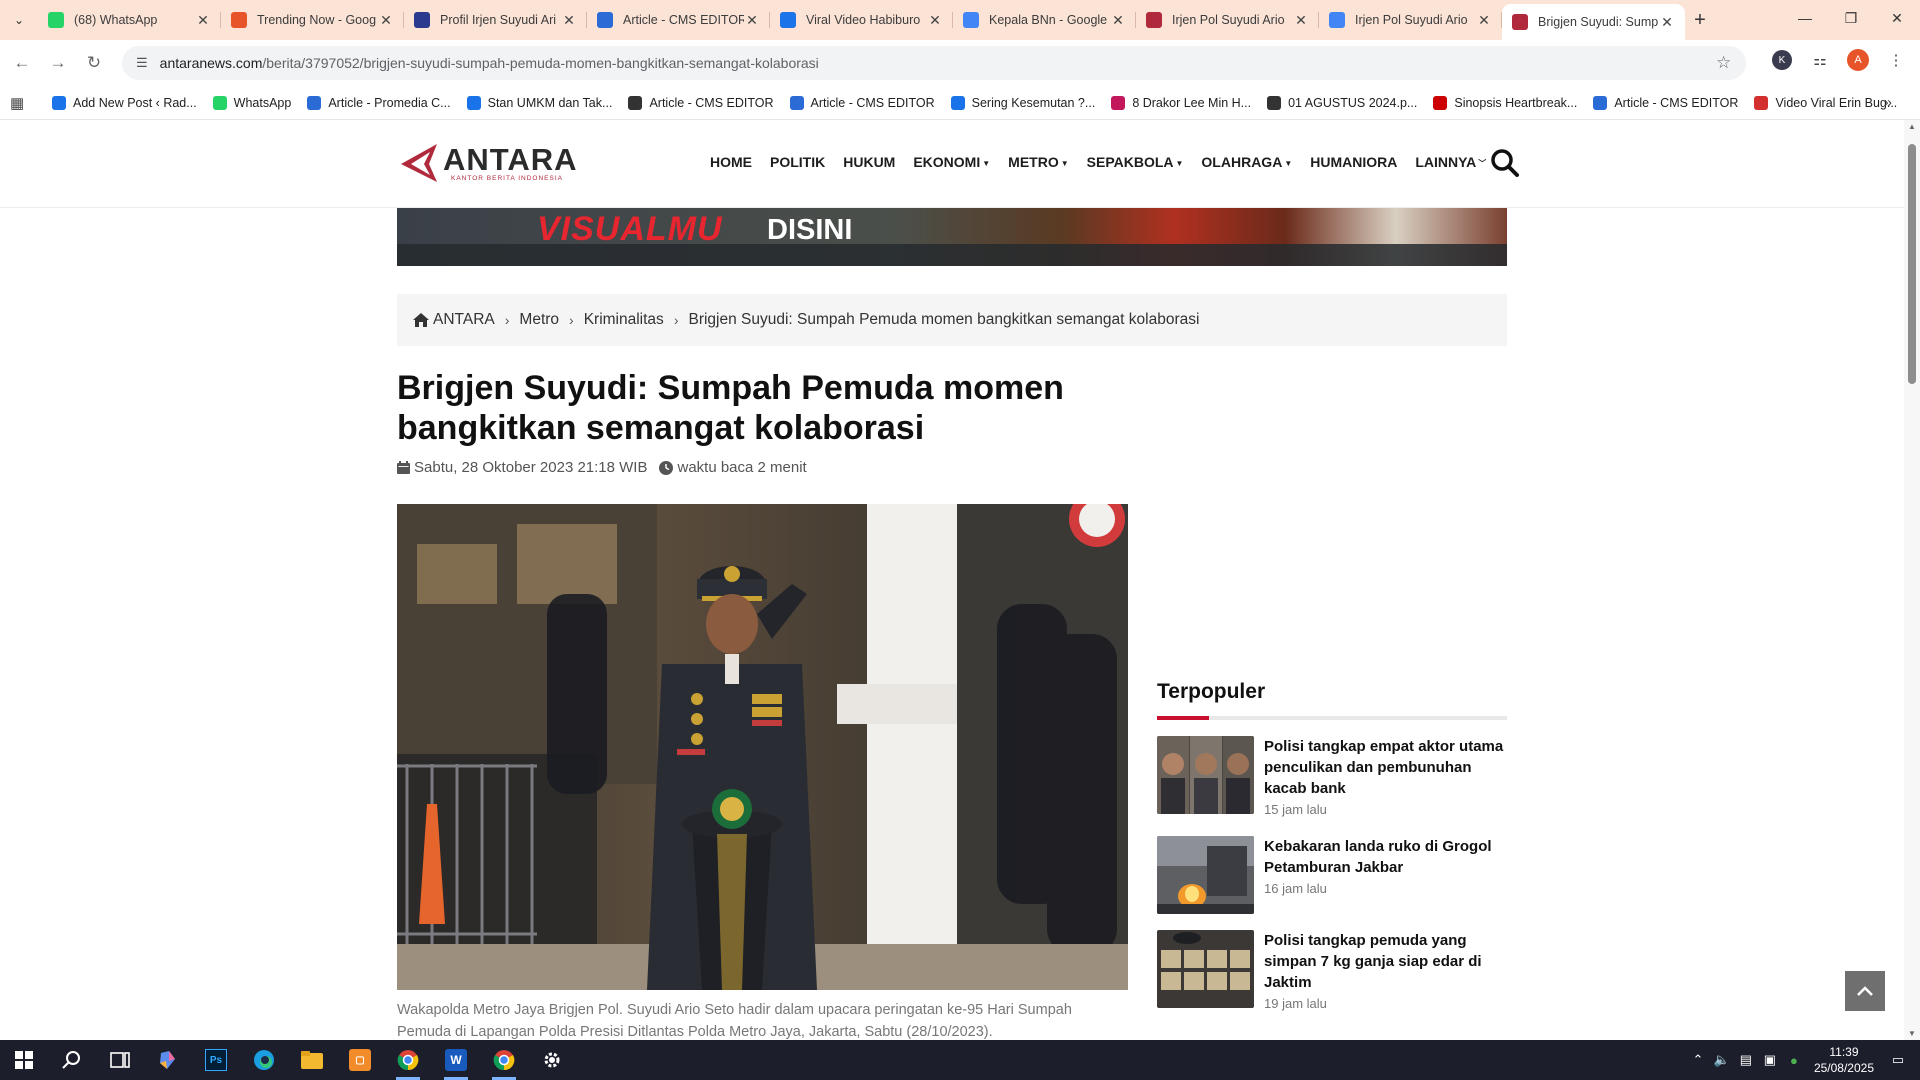 This screenshot has height=1080, width=1920. Describe the element at coordinates (1844, 1060) in the screenshot. I see `clock: 11:39 25/08/2025` at that location.